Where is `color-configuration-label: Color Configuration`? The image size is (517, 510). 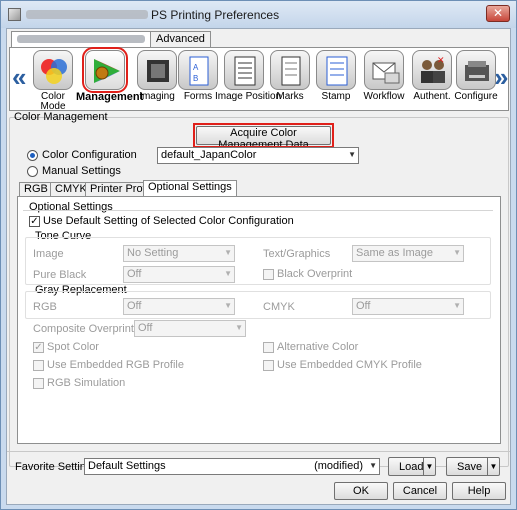 color-configuration-label: Color Configuration is located at coordinates (89, 155).